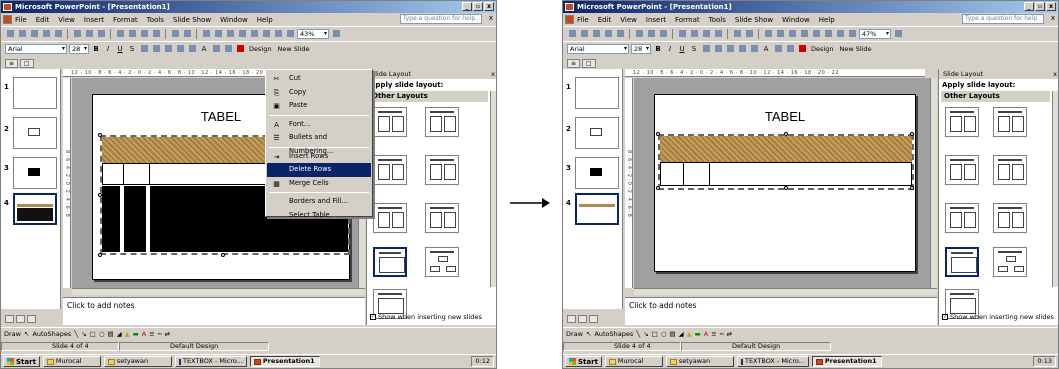 The height and width of the screenshot is (369, 1059). What do you see at coordinates (9, 319) in the screenshot?
I see `normal-view-button` at bounding box center [9, 319].